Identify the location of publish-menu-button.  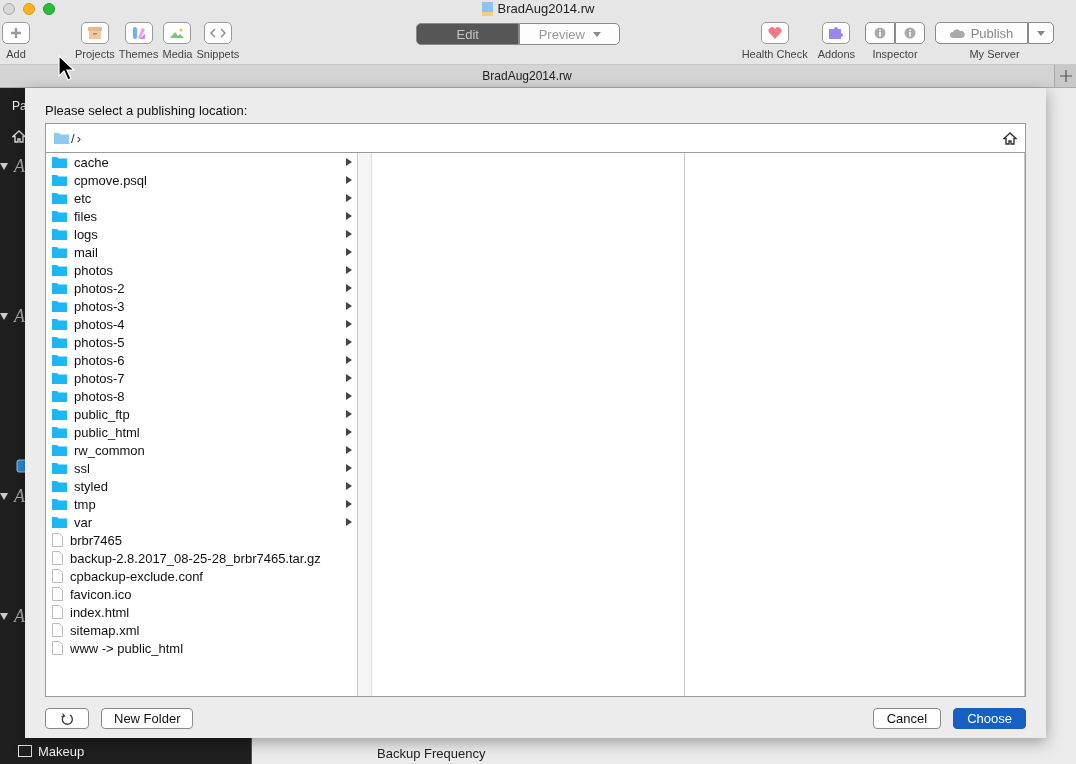
(1041, 33).